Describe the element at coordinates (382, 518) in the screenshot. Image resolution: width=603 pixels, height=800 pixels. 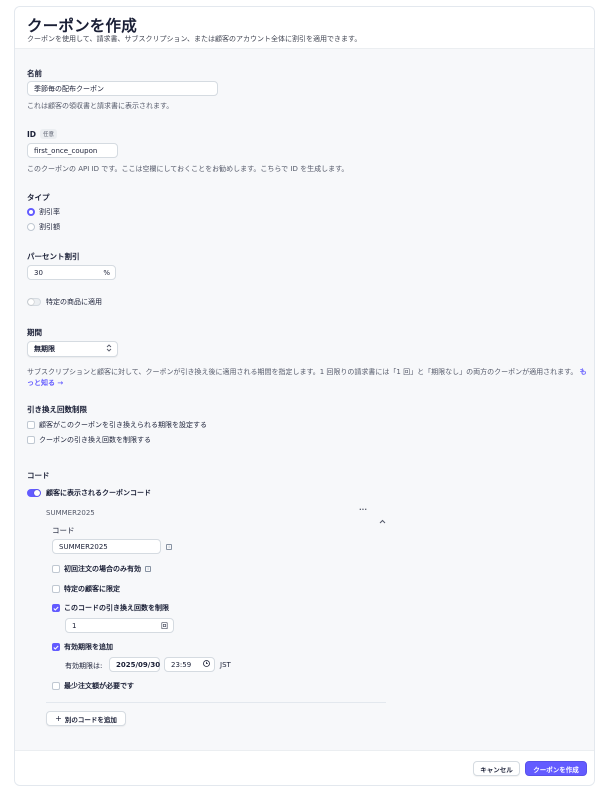
I see `chevron-up-icon` at that location.